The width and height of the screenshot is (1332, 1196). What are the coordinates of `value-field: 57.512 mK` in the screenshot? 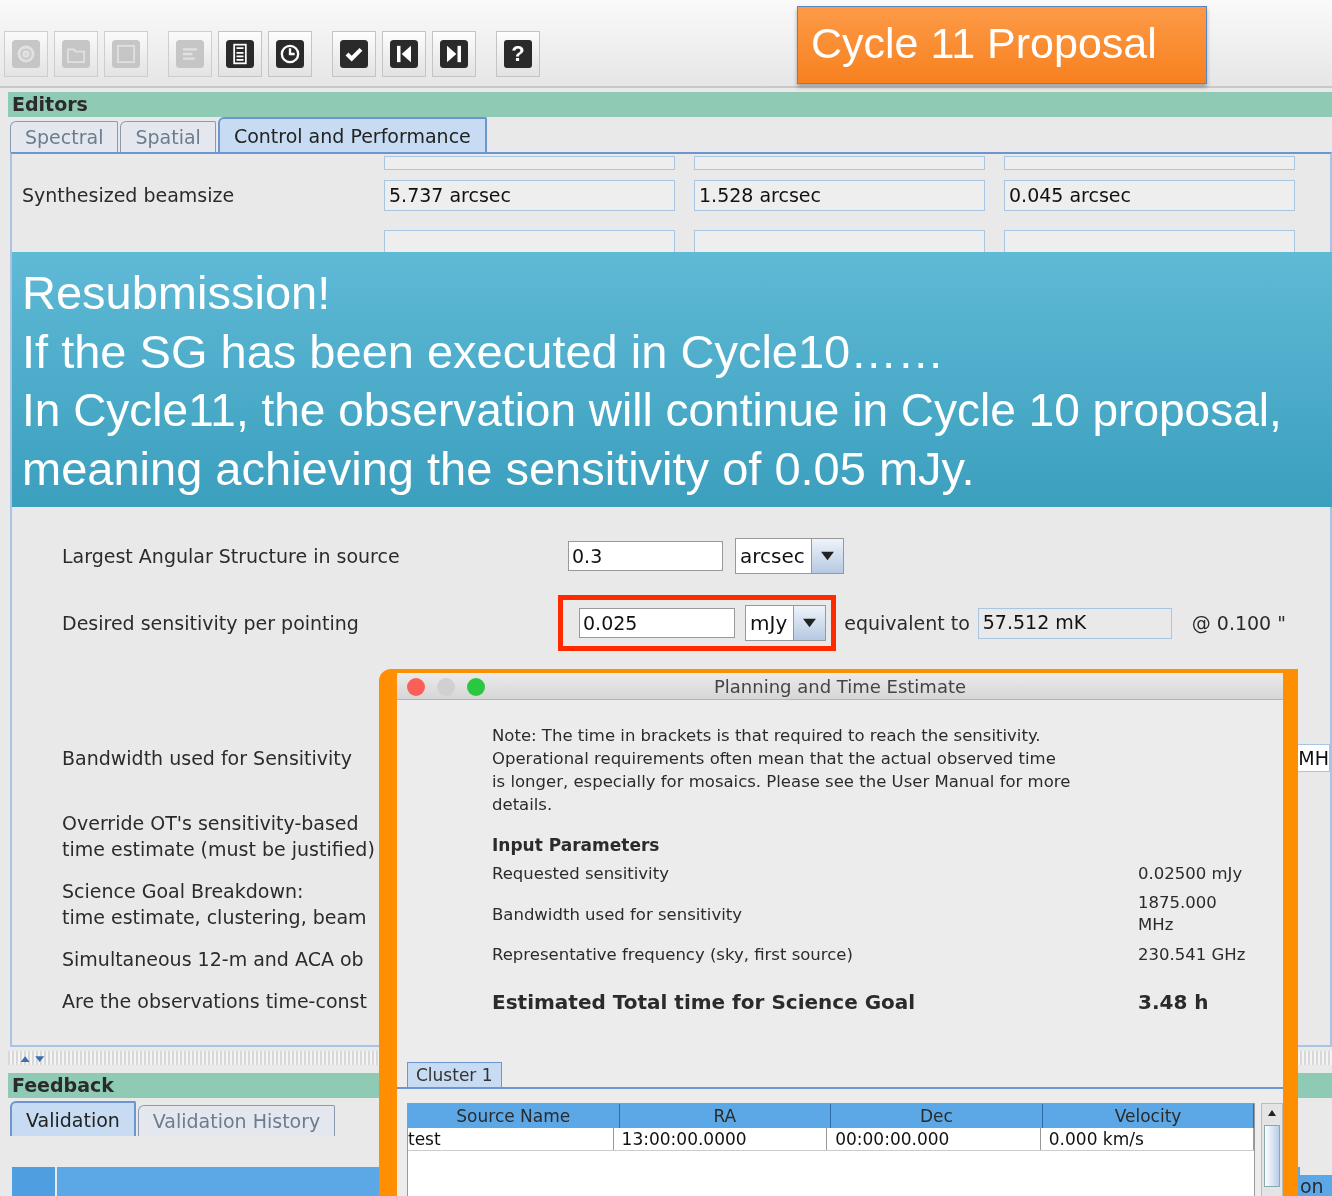 It's located at (1074, 623).